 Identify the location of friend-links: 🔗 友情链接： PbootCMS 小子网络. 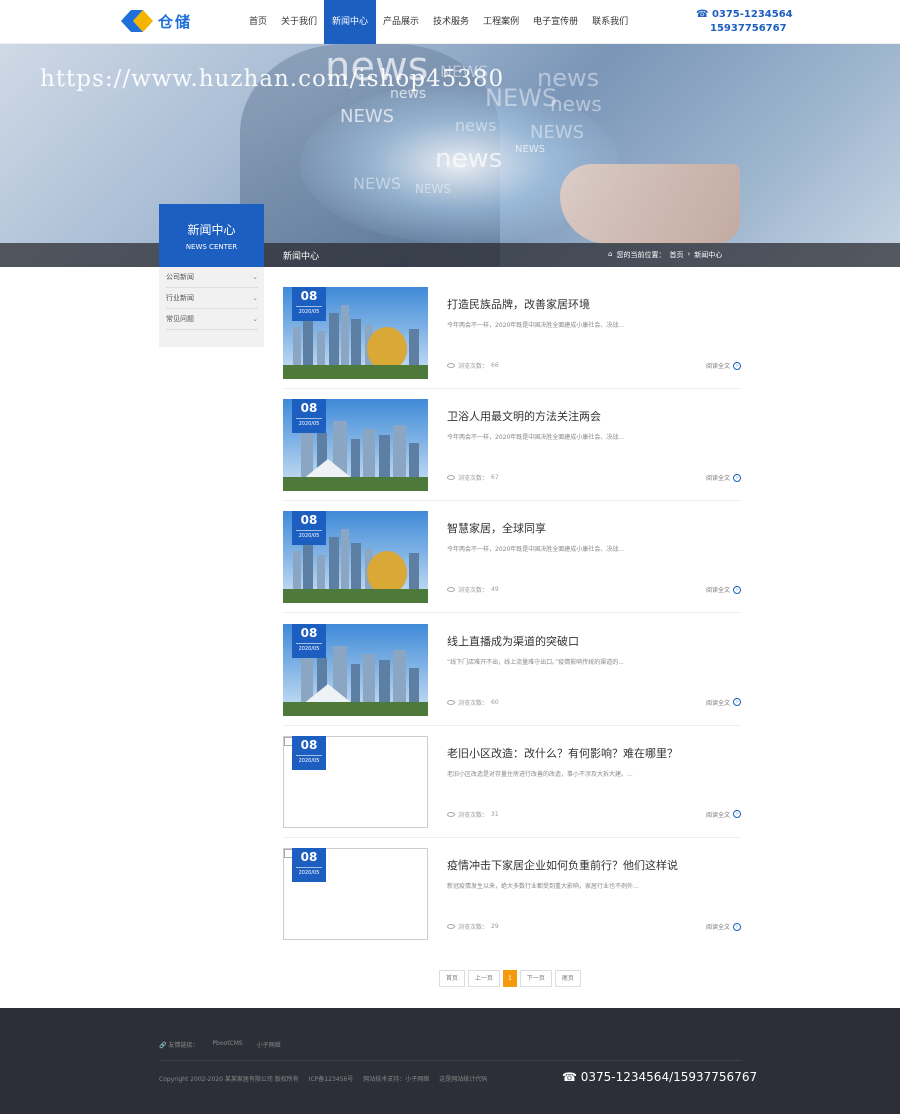
(220, 1044).